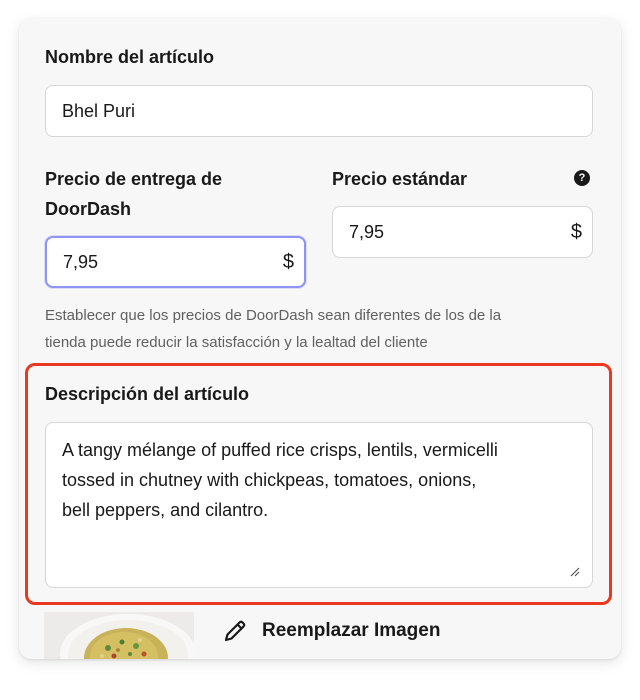 Image resolution: width=640 pixels, height=700 pixels. Describe the element at coordinates (88, 209) in the screenshot. I see `delivery-price-label-line2: DoorDash` at that location.